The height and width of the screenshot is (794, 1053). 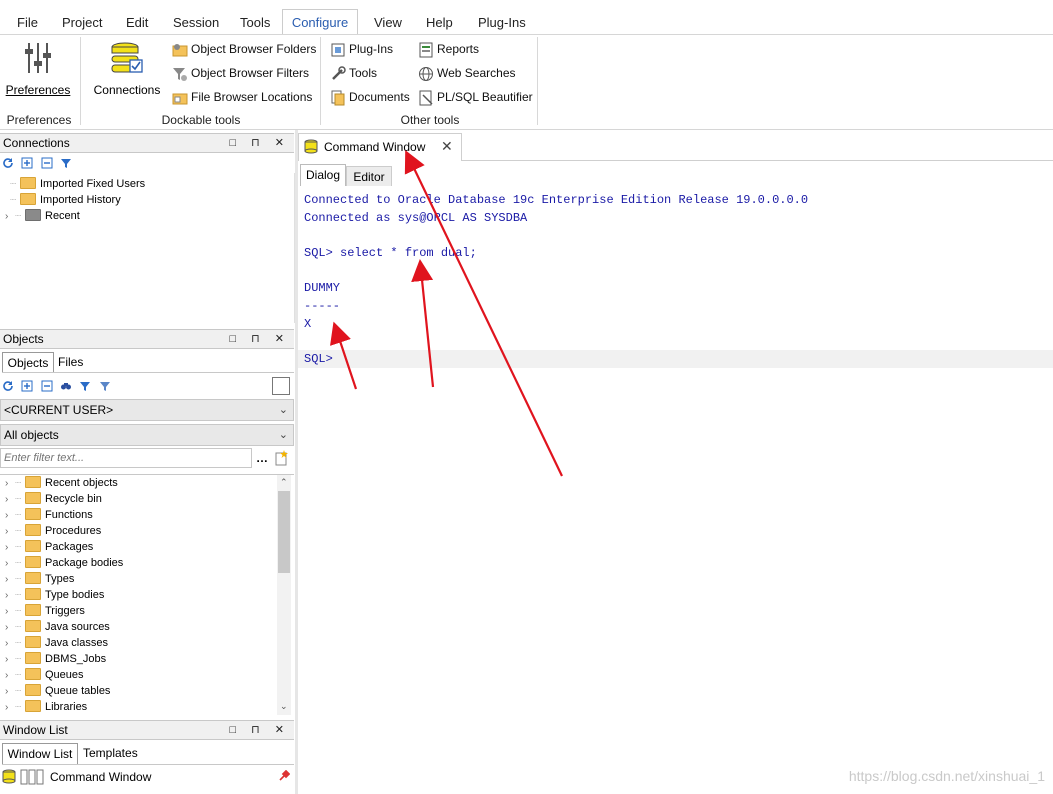 I want to click on watermark: https://blog.csdn.net/xinshuai_1, so click(x=946, y=776).